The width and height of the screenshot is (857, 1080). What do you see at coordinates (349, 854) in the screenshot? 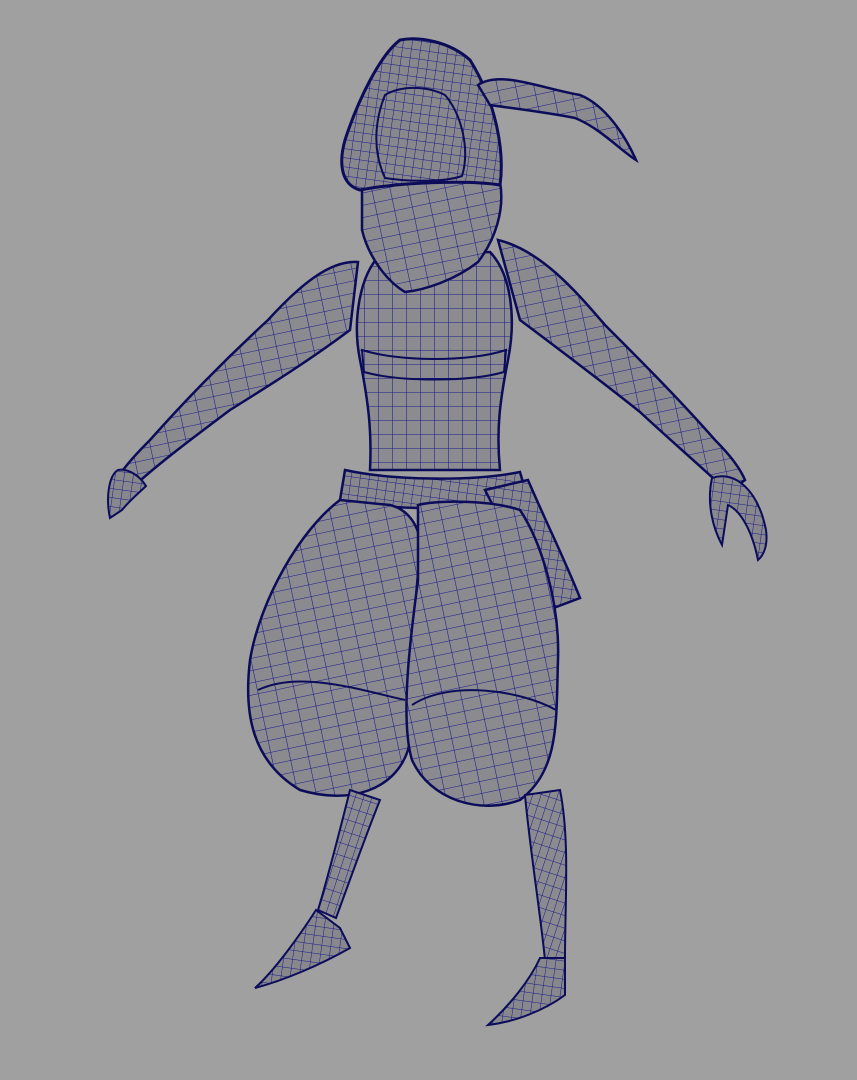
I see `left-shin` at bounding box center [349, 854].